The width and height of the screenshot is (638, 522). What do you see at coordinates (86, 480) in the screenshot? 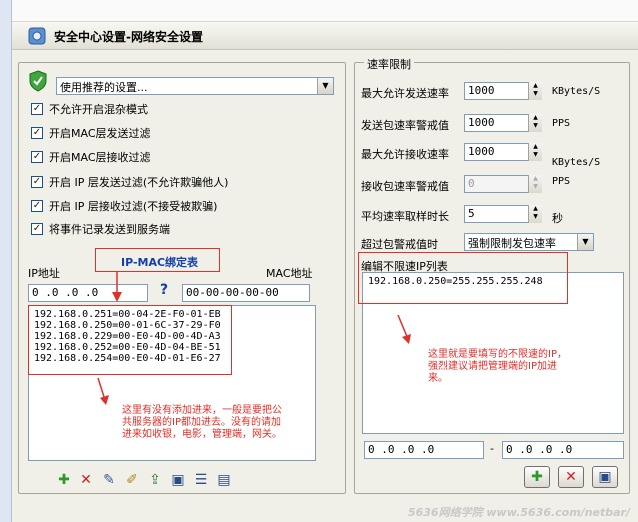
I see `delete-icon: ✕` at bounding box center [86, 480].